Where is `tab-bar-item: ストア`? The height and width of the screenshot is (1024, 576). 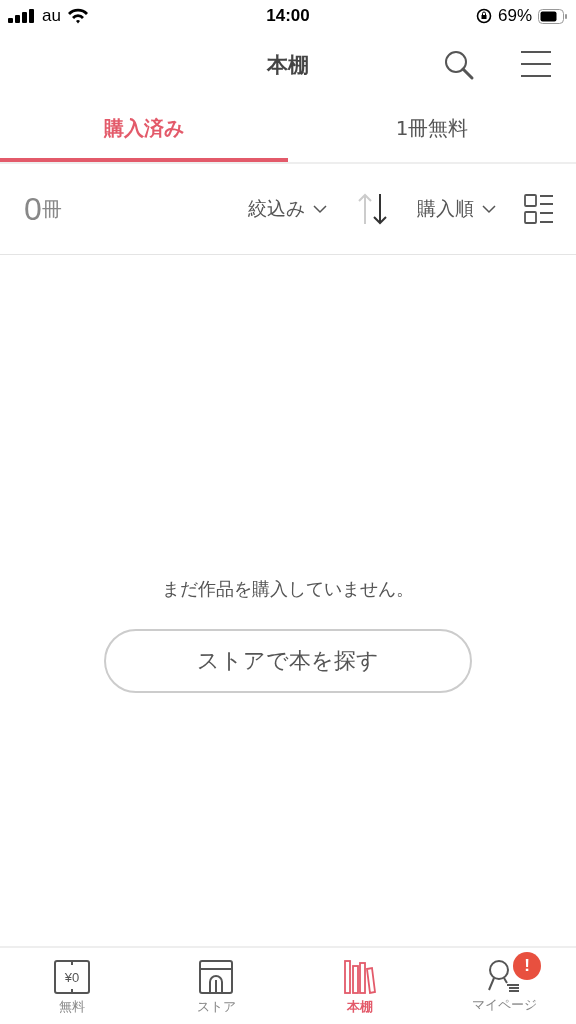 tab-bar-item: ストア is located at coordinates (216, 986).